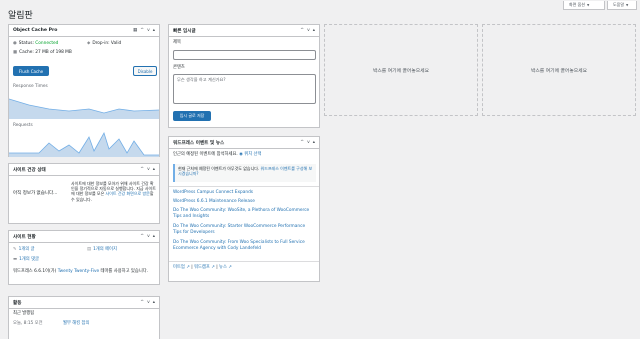  What do you see at coordinates (31, 71) in the screenshot?
I see `flush-cache-button: Flush Cache` at bounding box center [31, 71].